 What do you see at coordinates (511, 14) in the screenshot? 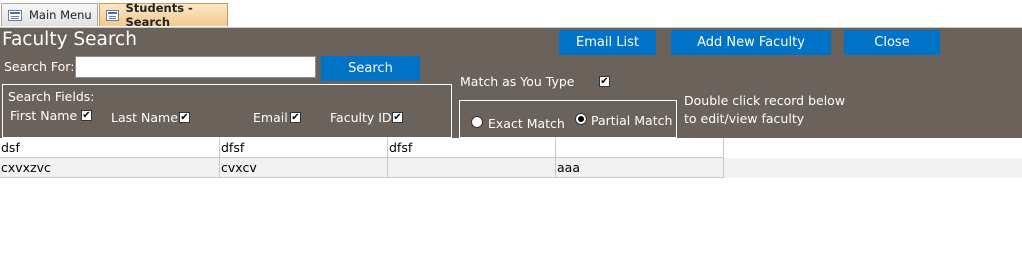
I see `document-tab-strip: Main Menu Students - Search` at bounding box center [511, 14].